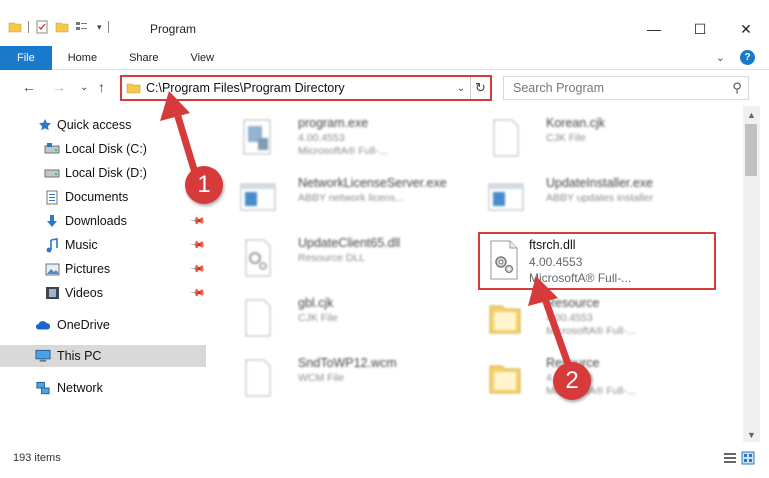  I want to click on minimize-button: —, so click(654, 29).